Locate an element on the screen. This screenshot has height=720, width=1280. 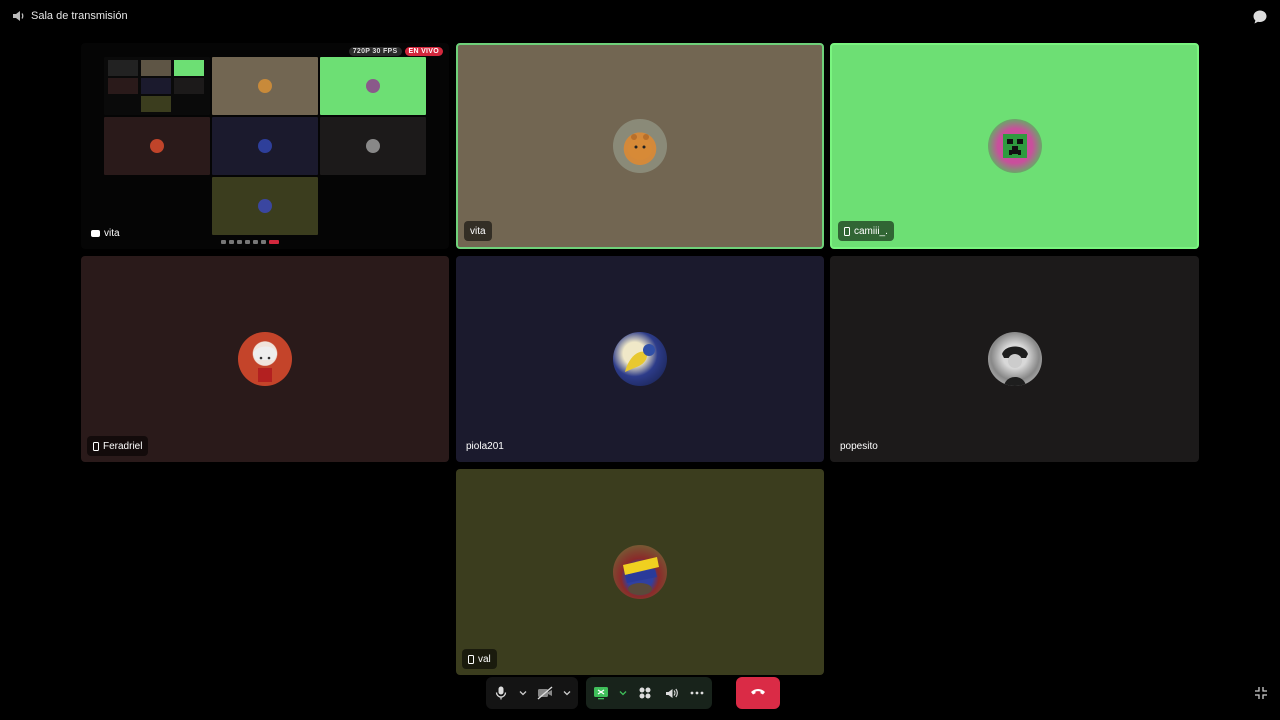
presenter-name: vita is located at coordinates (112, 233).